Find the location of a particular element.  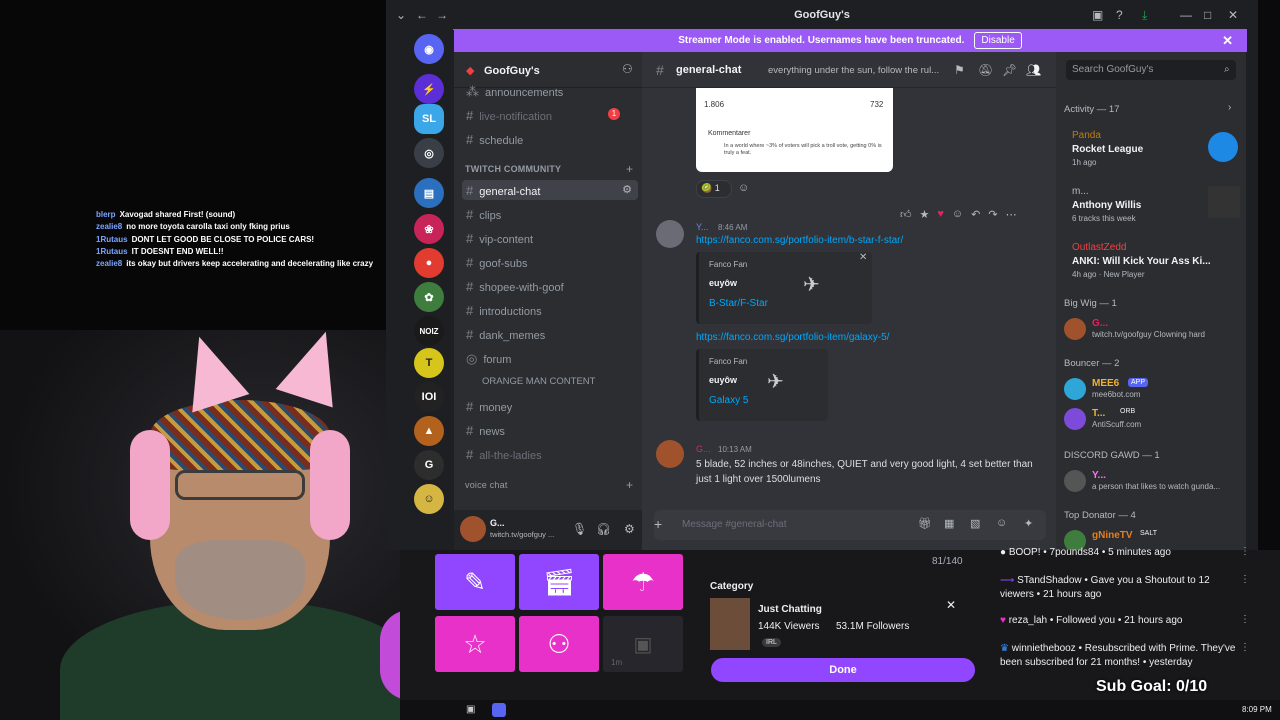

thumbs-up-icon: 👍︎ is located at coordinates (906, 217).